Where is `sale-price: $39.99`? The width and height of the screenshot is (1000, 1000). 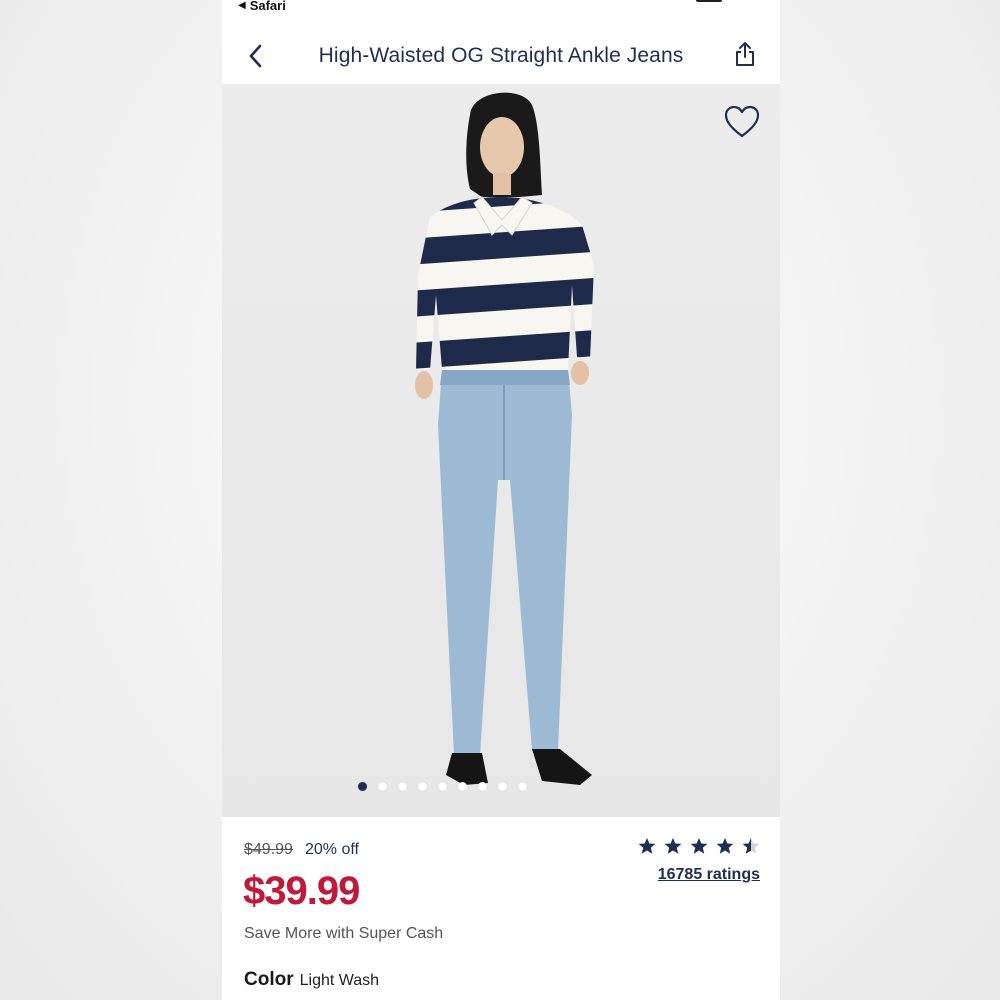
sale-price: $39.99 is located at coordinates (301, 891).